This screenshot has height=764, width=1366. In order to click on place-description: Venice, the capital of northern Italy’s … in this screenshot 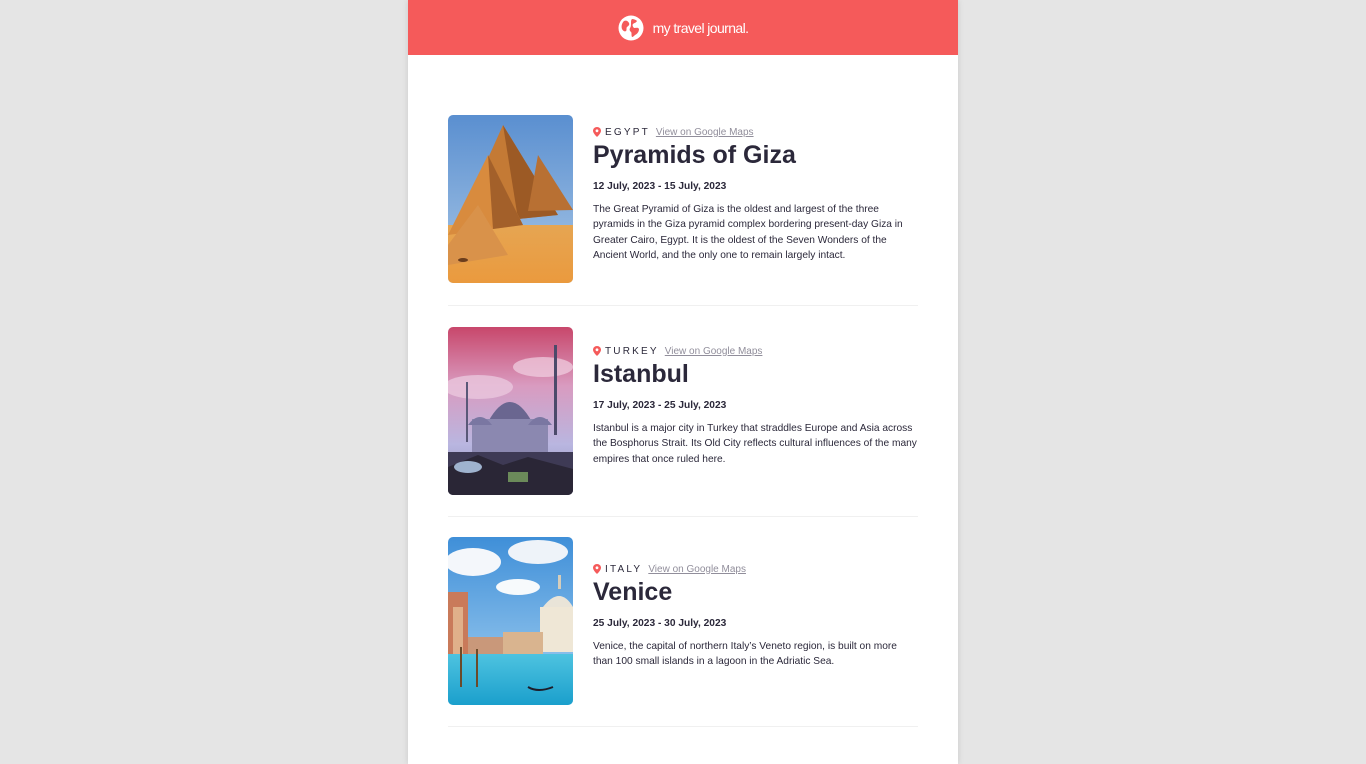, I will do `click(745, 654)`.